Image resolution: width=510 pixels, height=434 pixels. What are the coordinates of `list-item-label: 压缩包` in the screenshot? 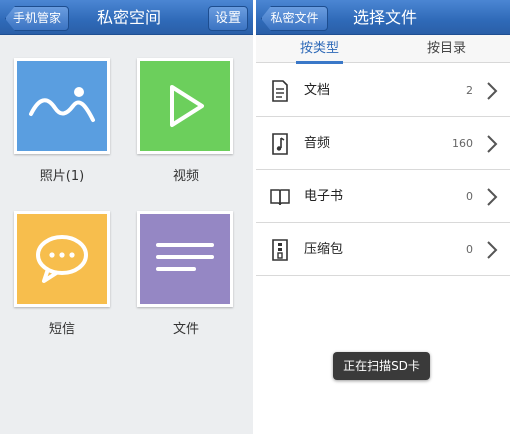 It's located at (324, 249).